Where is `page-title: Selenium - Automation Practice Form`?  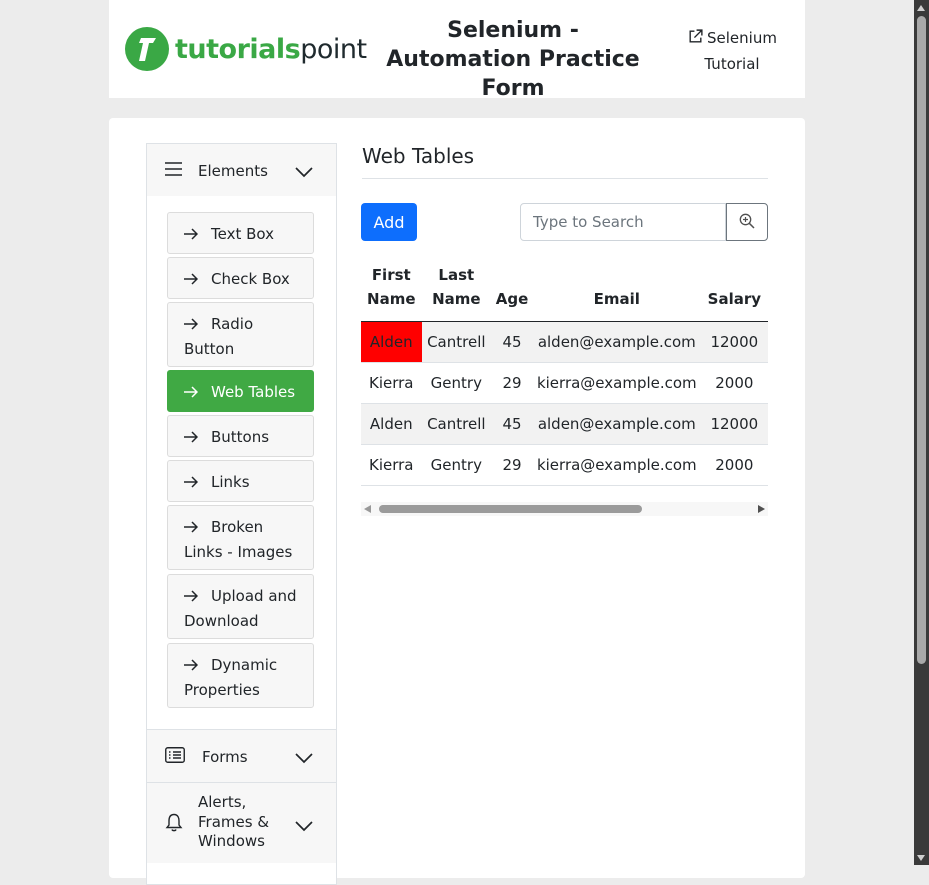 page-title: Selenium - Automation Practice Form is located at coordinates (513, 59).